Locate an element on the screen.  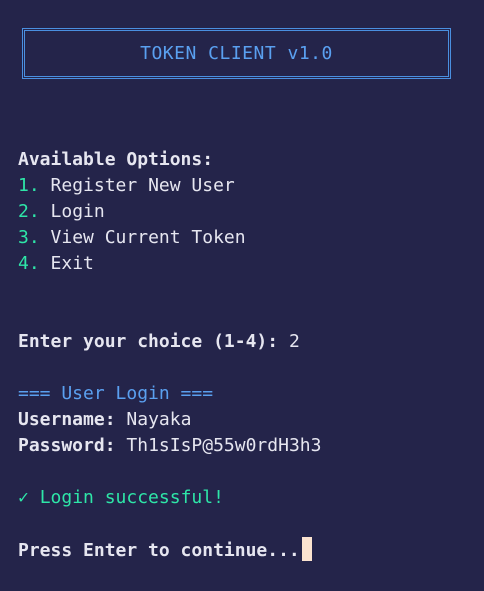
success-text: Login successful! is located at coordinates (131, 497).